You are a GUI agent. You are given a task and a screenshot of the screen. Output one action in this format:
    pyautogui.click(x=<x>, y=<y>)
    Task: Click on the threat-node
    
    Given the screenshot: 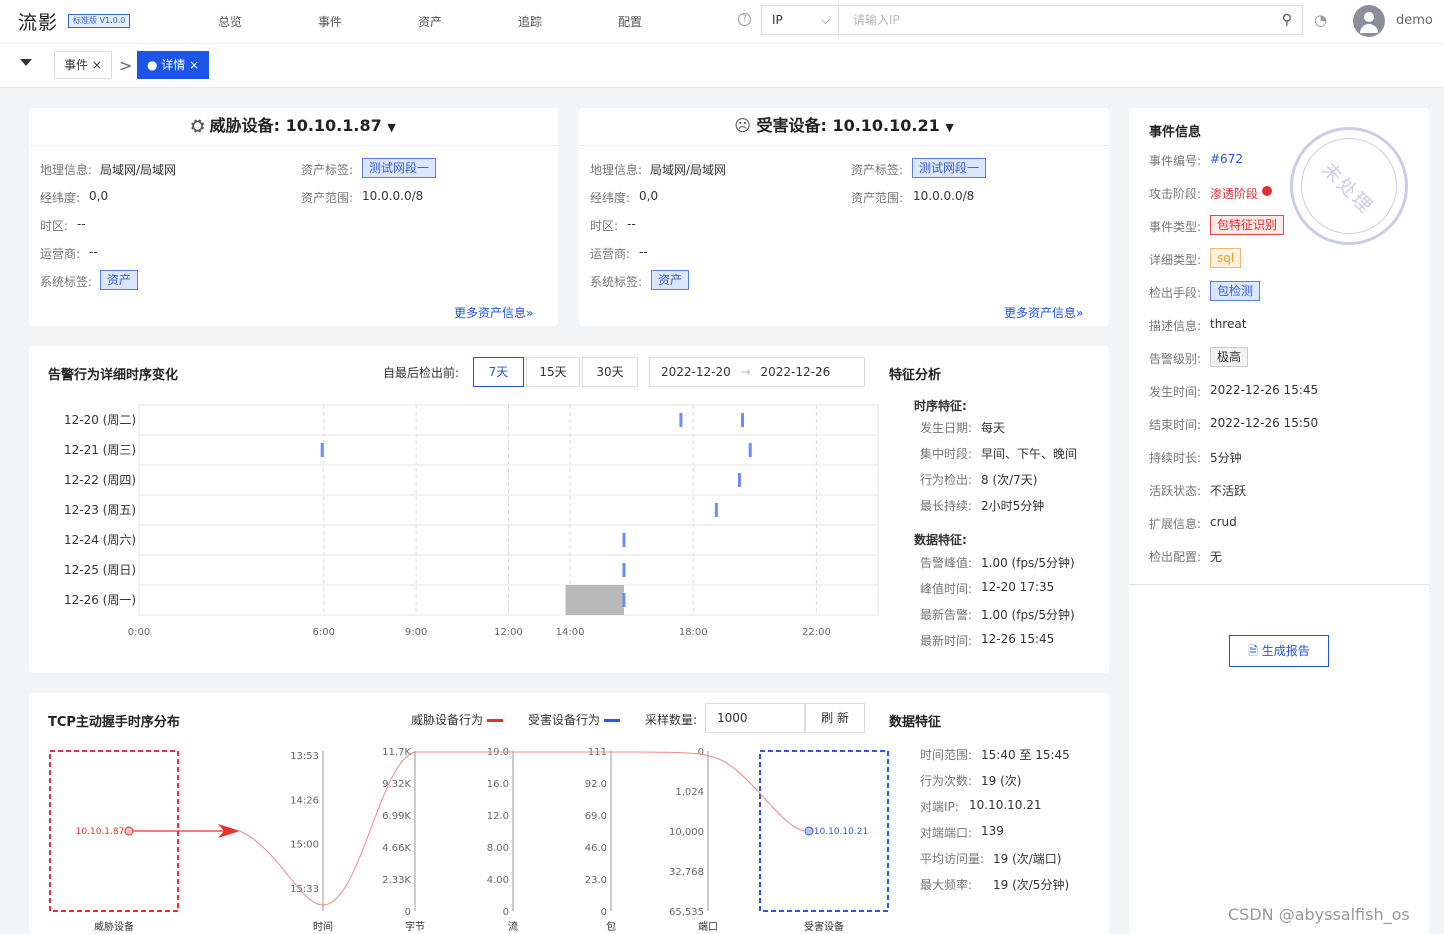 What is the action you would take?
    pyautogui.click(x=129, y=831)
    